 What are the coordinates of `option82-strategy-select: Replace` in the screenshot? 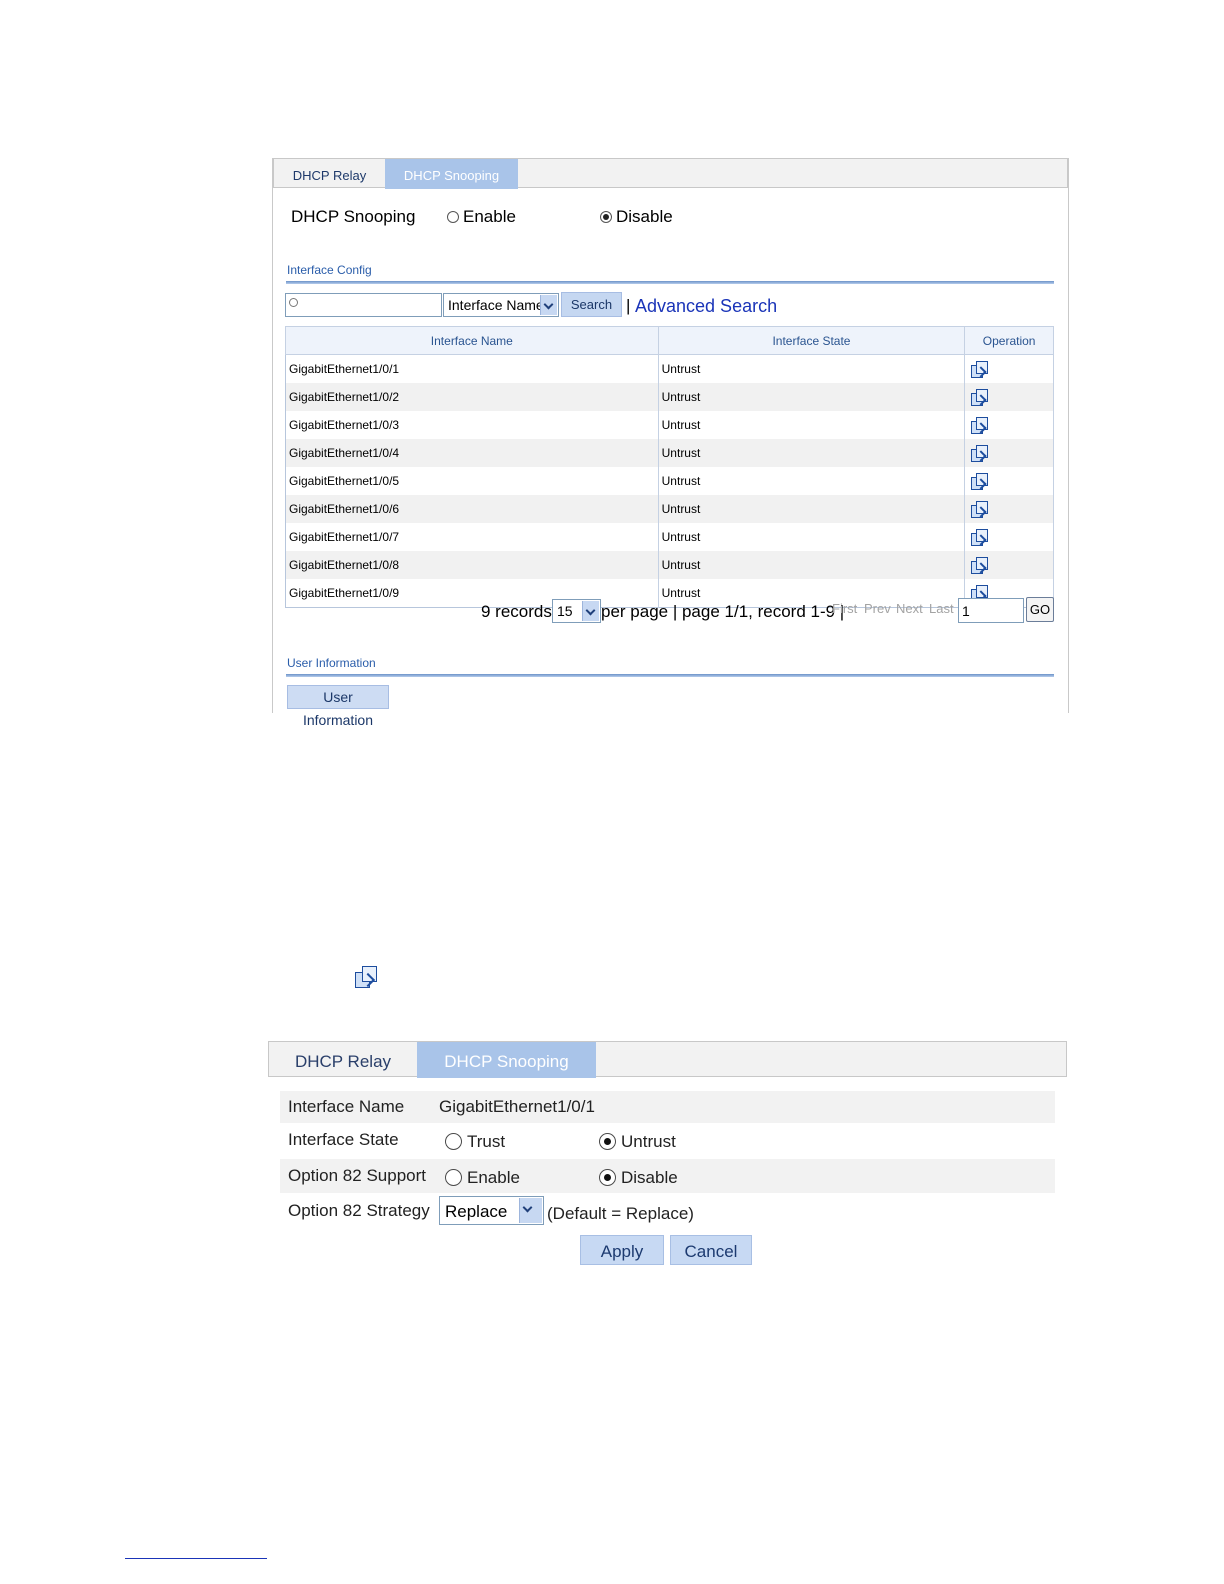 It's located at (491, 1210).